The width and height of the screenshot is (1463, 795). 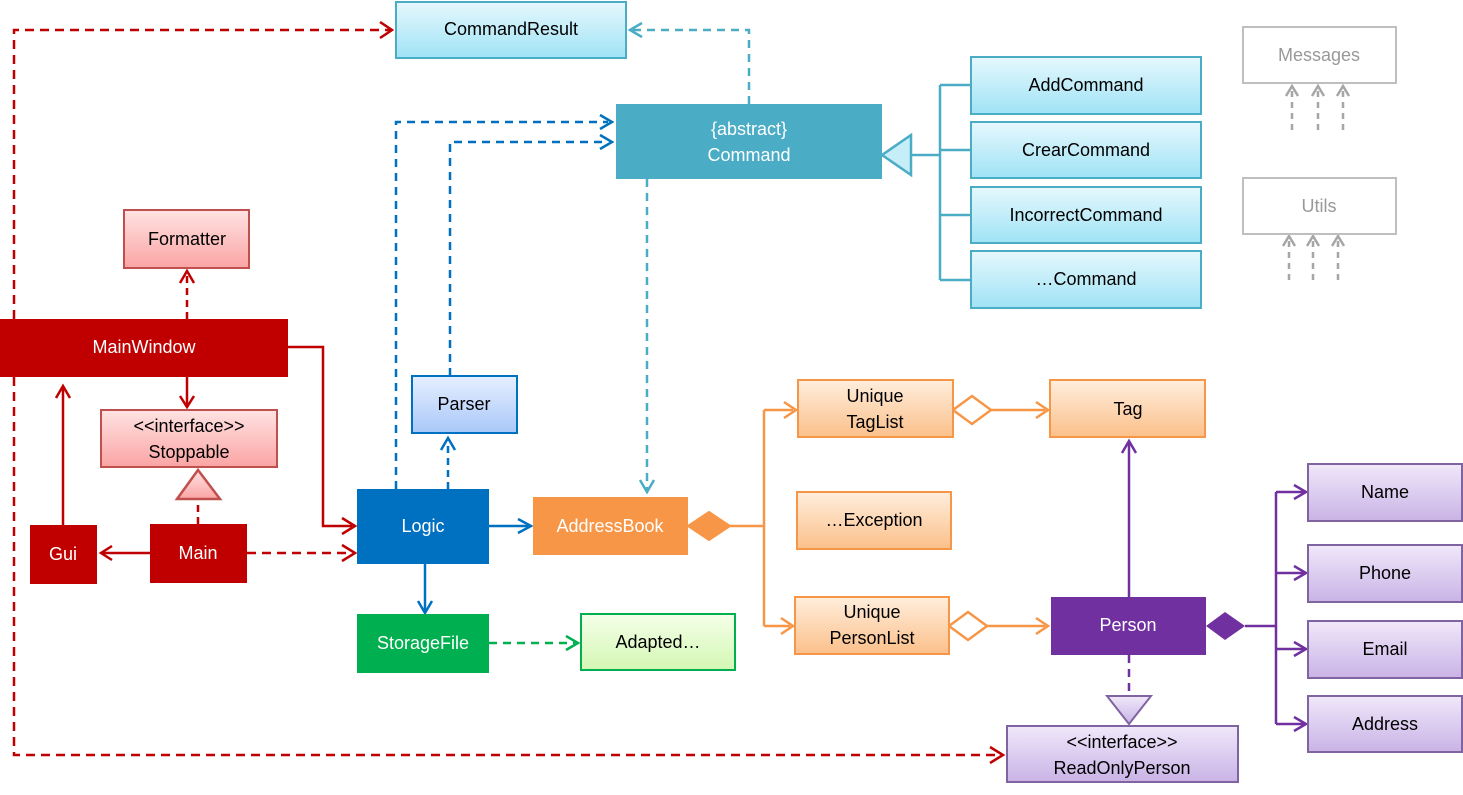 I want to click on class-main: Main, so click(x=198, y=553).